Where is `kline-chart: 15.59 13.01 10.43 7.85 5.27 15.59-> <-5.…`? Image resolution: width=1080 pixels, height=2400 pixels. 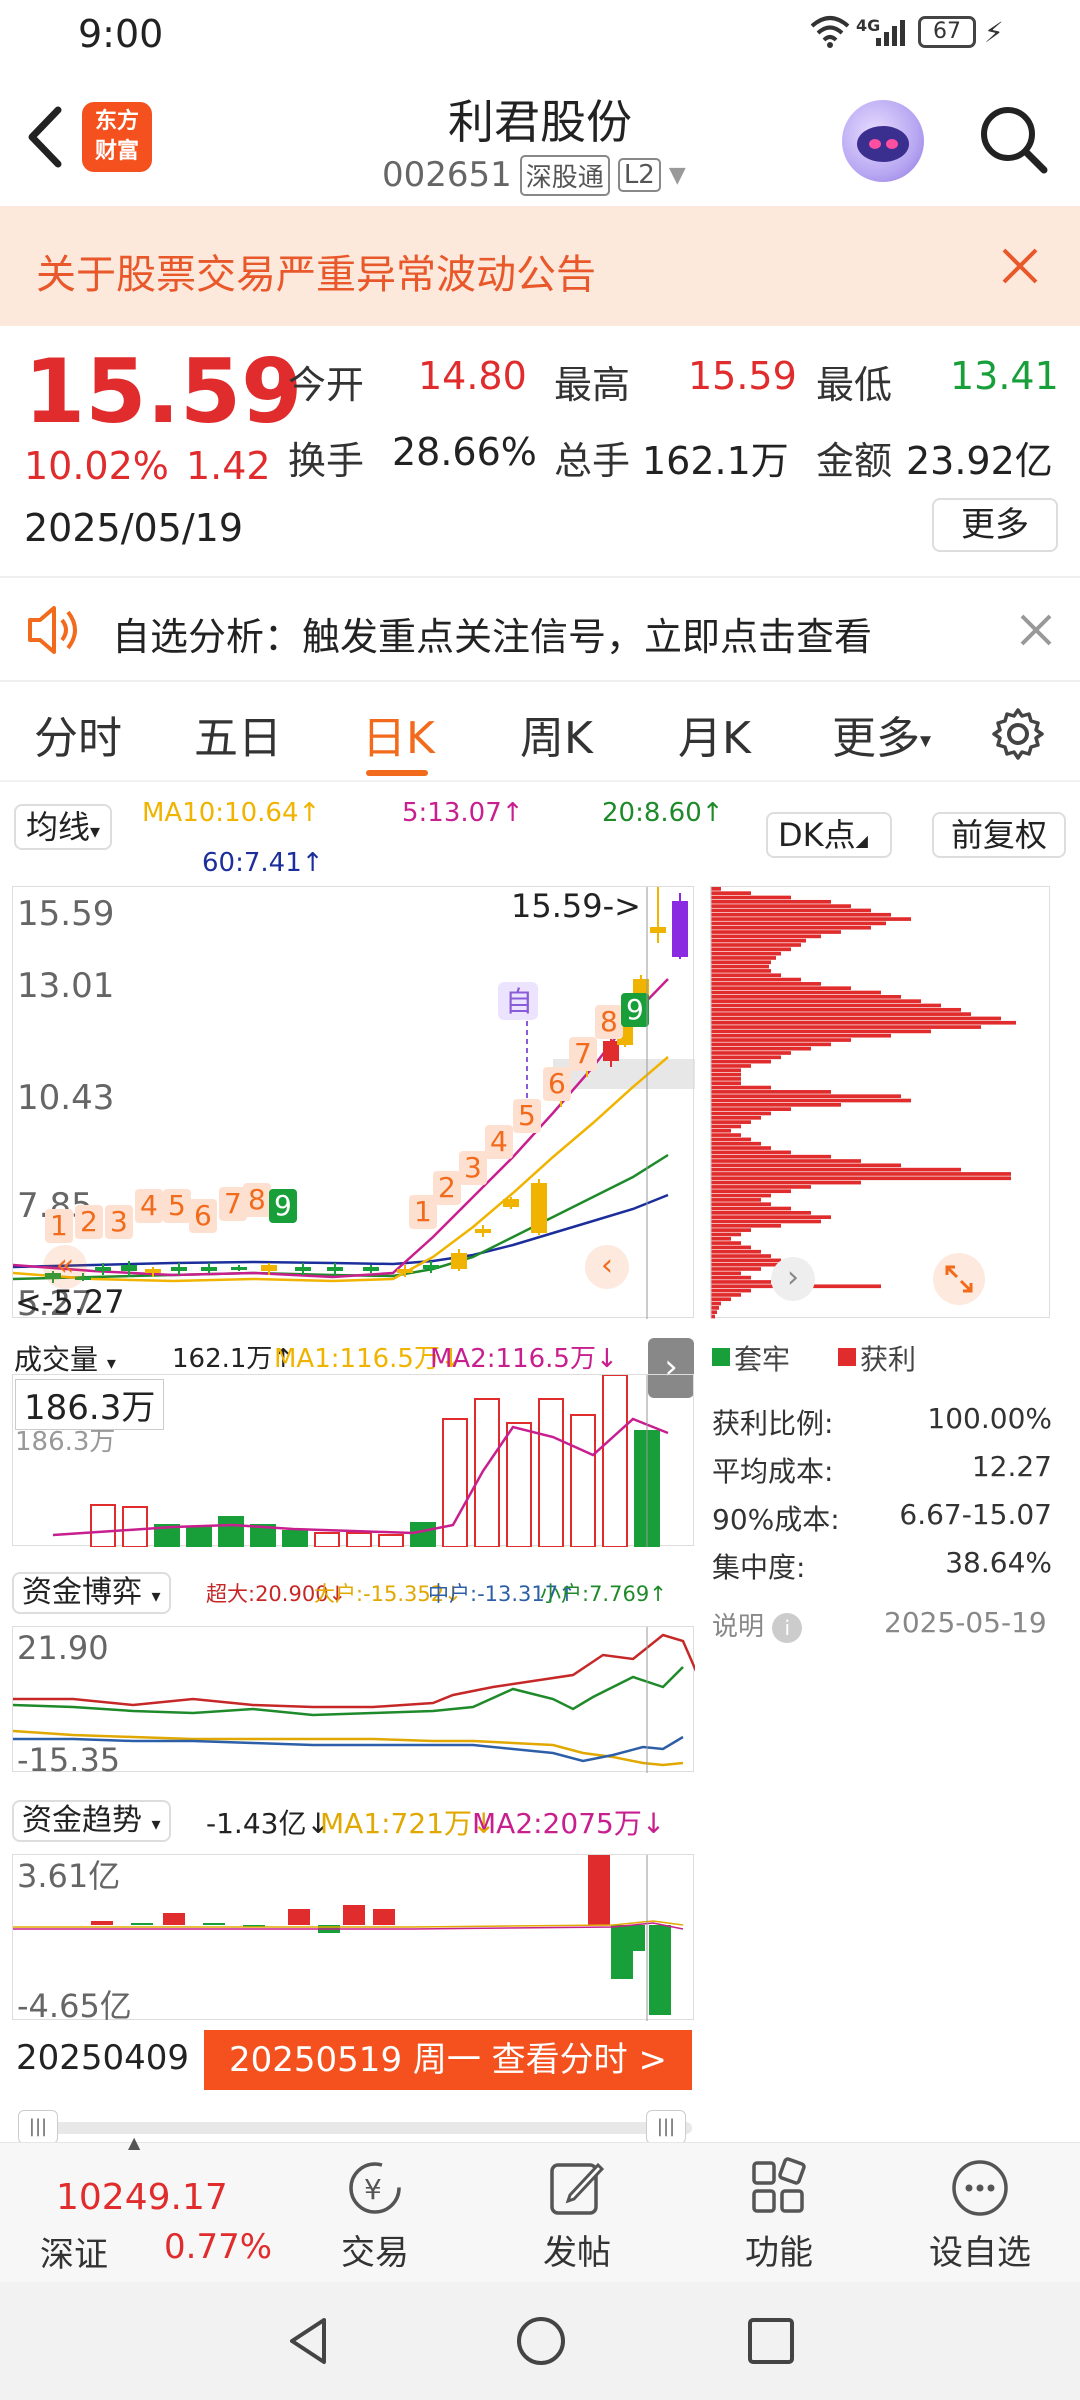 kline-chart: 15.59 13.01 10.43 7.85 5.27 15.59-> <-5.… is located at coordinates (353, 1105).